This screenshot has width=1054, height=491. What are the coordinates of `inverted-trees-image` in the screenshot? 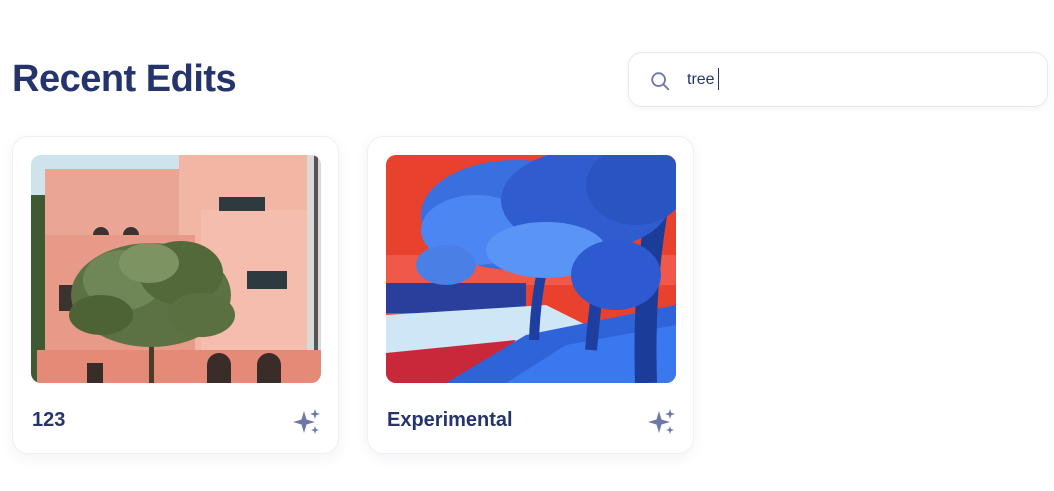 It's located at (531, 269).